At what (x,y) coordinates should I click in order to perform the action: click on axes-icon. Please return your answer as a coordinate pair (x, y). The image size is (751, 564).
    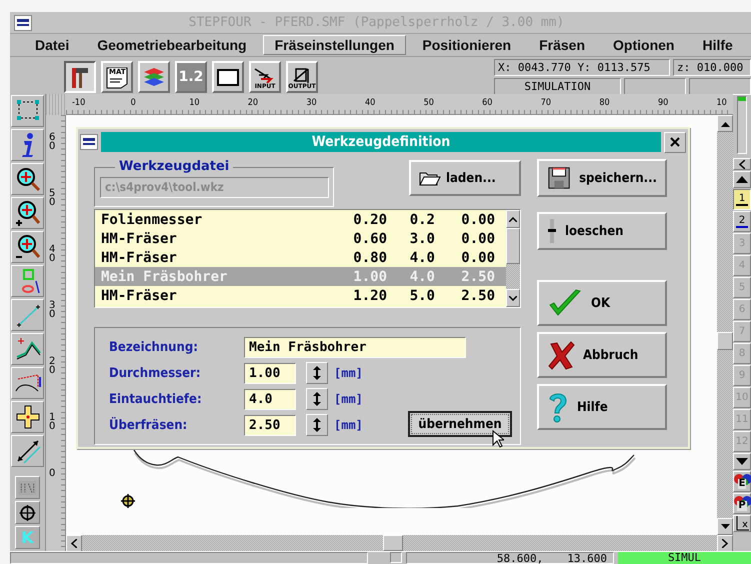
    Looking at the image, I should click on (742, 524).